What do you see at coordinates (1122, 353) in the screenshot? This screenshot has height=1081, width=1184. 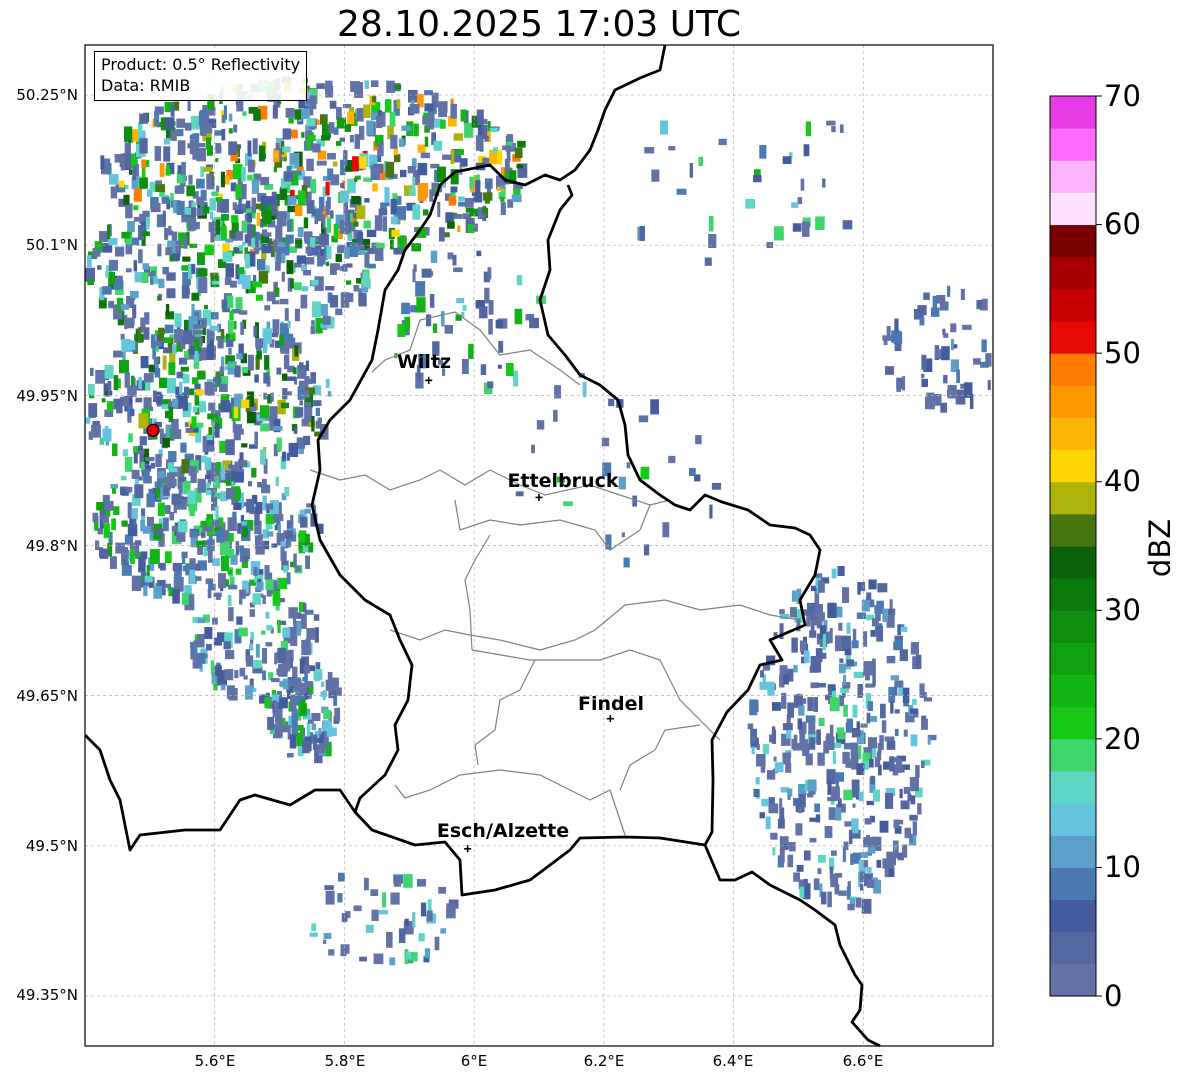 I see `colorbar-tick-label: 50` at bounding box center [1122, 353].